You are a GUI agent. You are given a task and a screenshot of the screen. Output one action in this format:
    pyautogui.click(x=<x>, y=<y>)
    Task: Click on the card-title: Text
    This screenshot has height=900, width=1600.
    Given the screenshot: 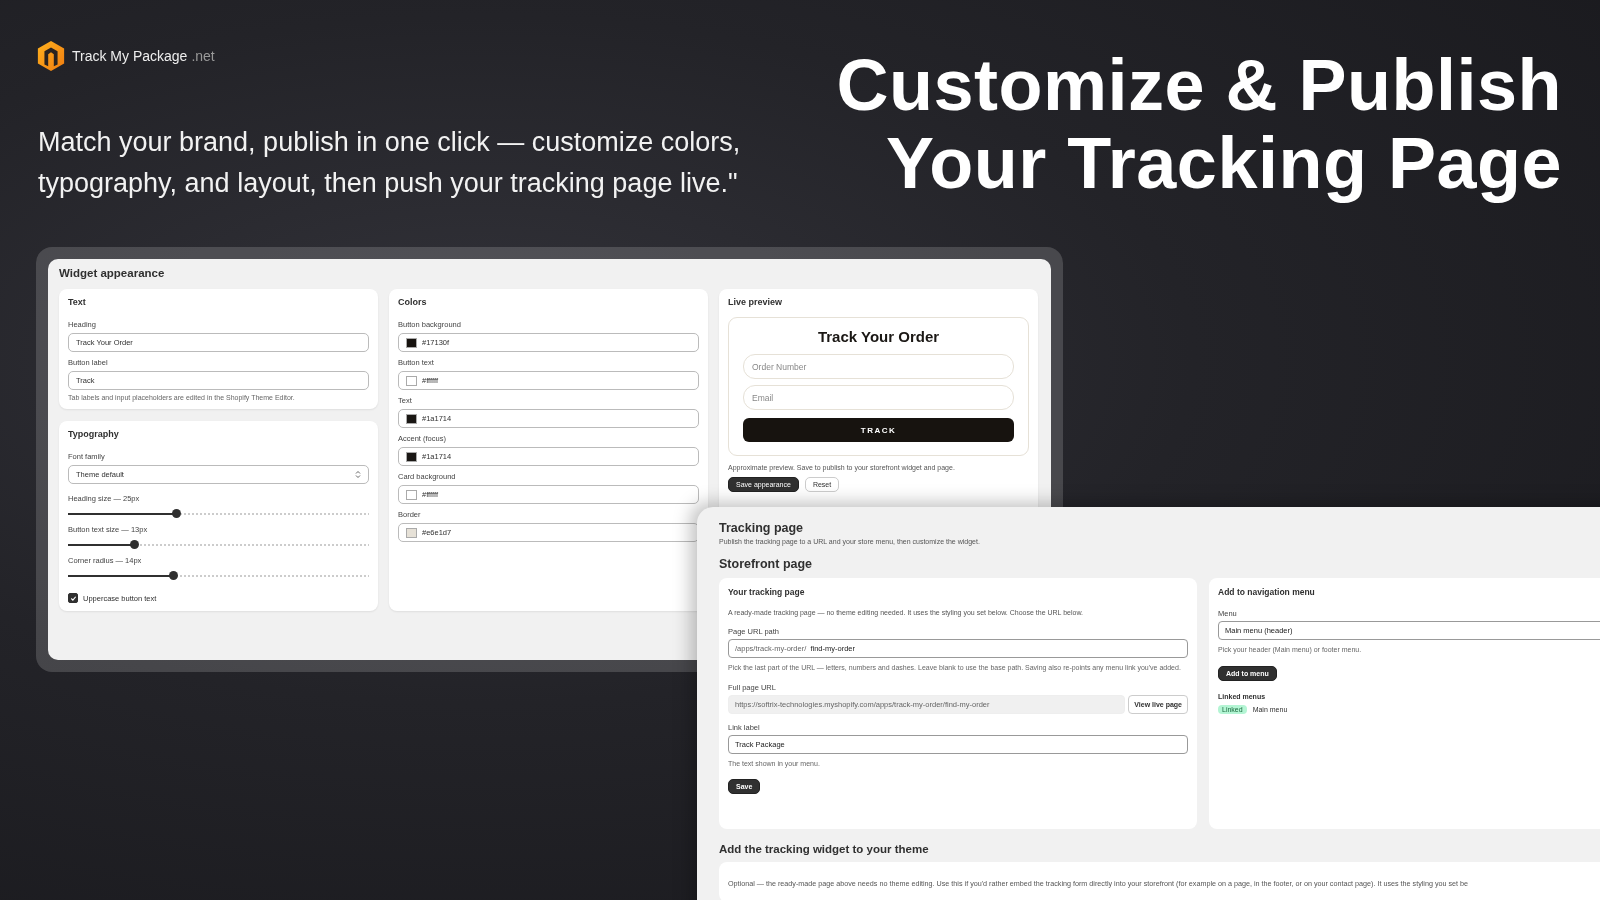 What is the action you would take?
    pyautogui.click(x=77, y=302)
    